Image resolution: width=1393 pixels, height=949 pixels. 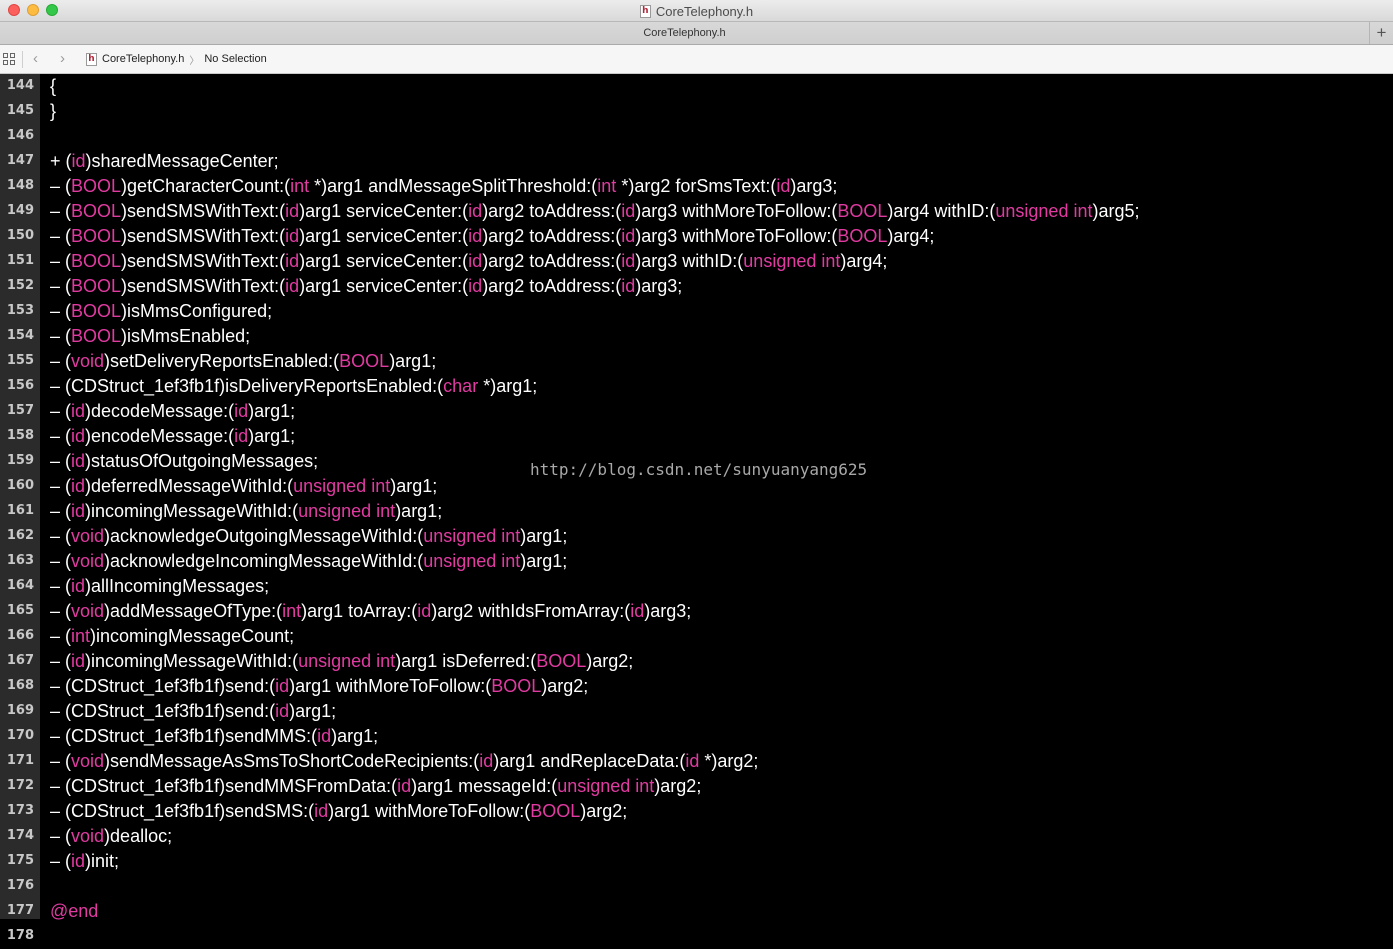 What do you see at coordinates (177, 586) in the screenshot?
I see `code-token: )allIncomingMessages;` at bounding box center [177, 586].